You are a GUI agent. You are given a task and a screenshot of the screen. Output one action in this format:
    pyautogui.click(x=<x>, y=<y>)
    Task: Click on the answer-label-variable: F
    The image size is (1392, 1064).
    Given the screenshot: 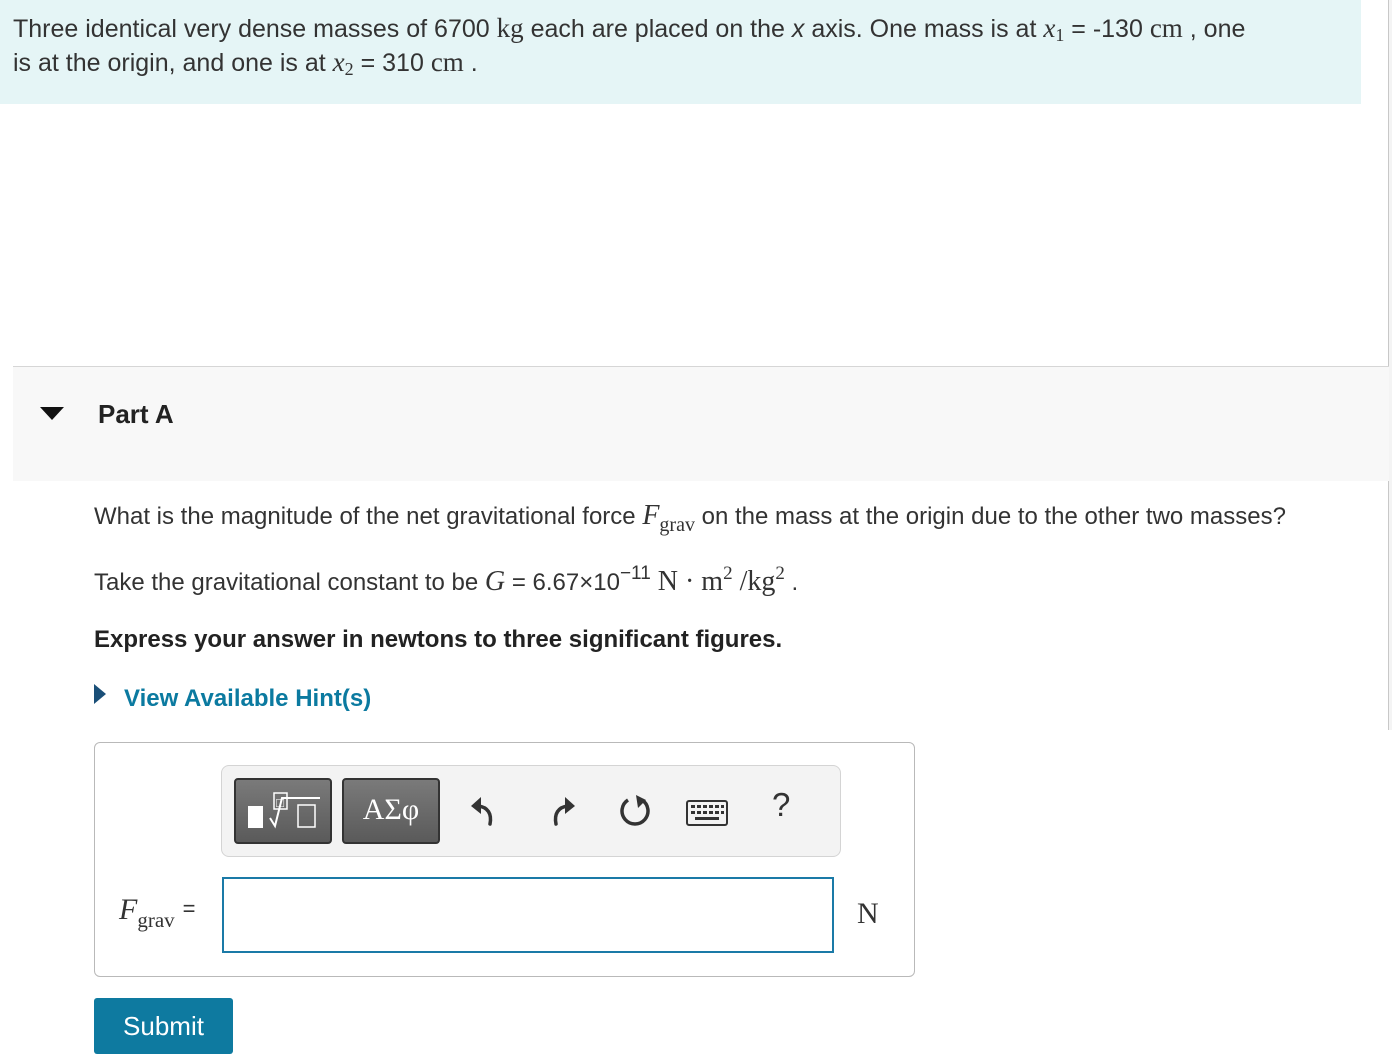 What is the action you would take?
    pyautogui.click(x=128, y=909)
    